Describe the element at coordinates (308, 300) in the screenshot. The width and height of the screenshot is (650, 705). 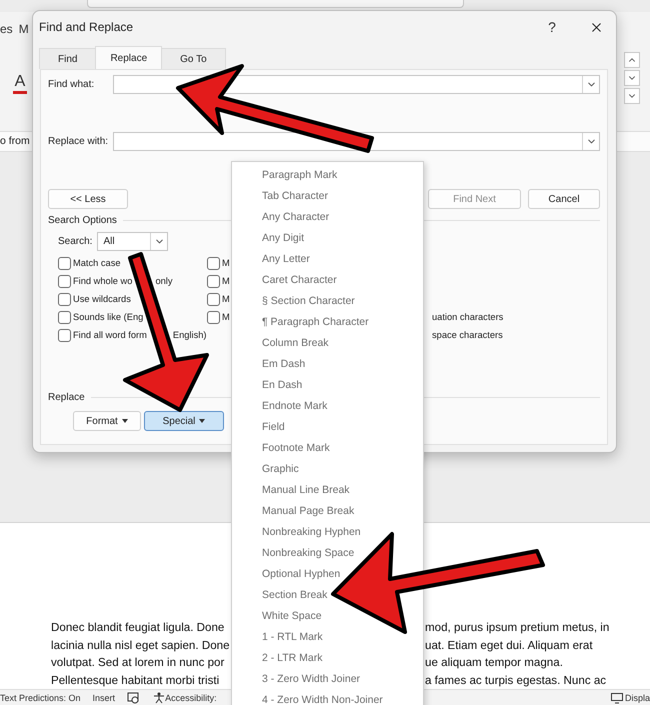
I see `menu-item: § Section Character` at that location.